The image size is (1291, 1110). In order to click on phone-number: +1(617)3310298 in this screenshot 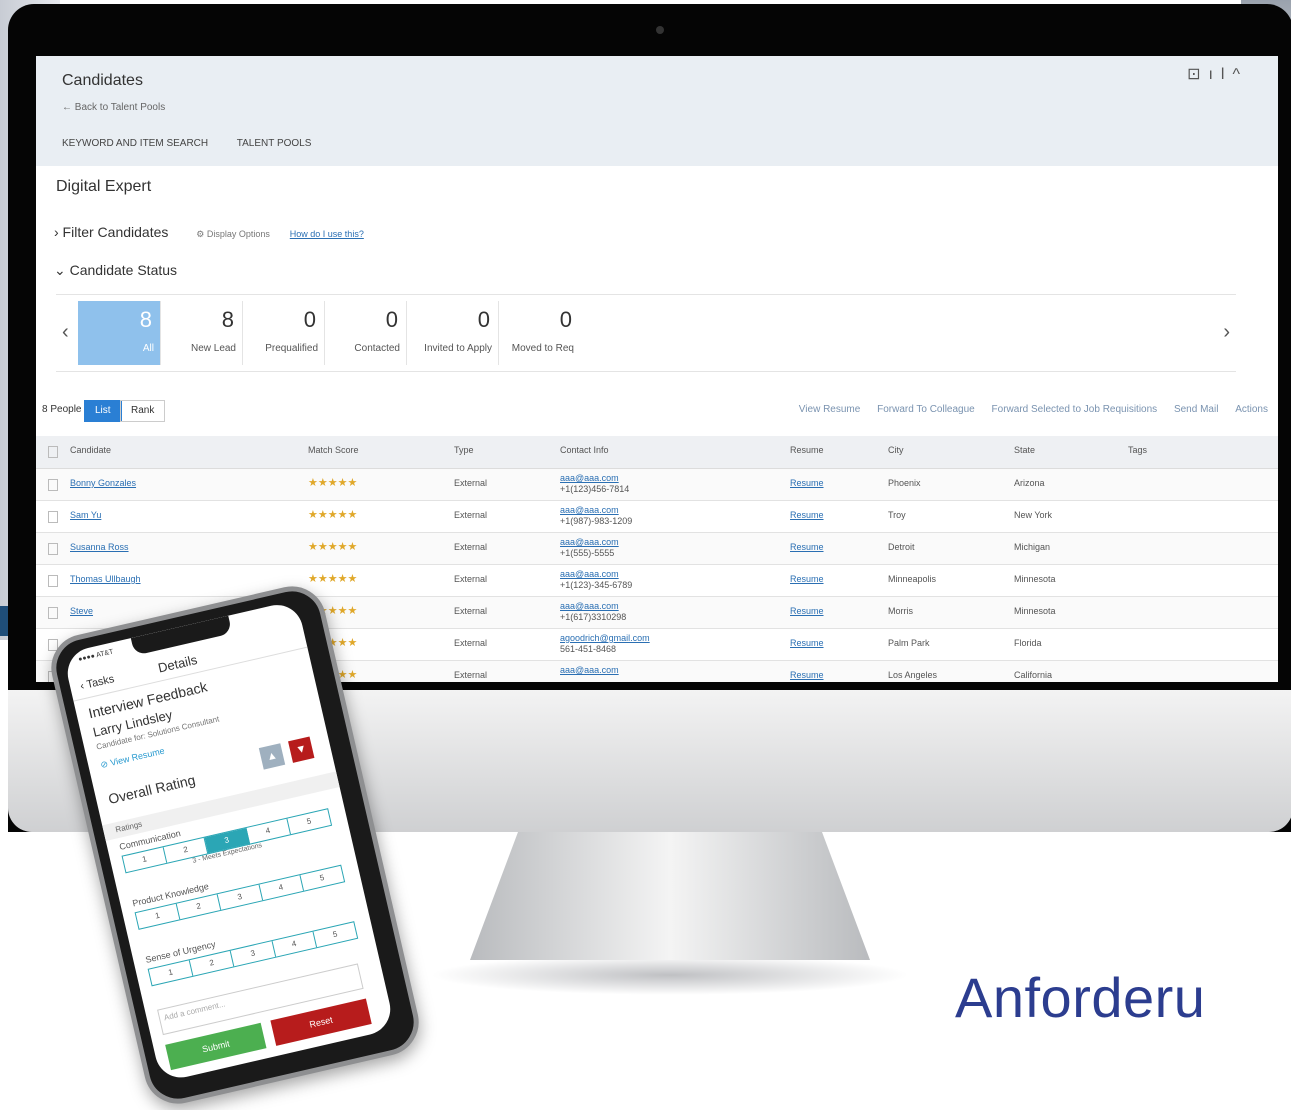, I will do `click(593, 617)`.